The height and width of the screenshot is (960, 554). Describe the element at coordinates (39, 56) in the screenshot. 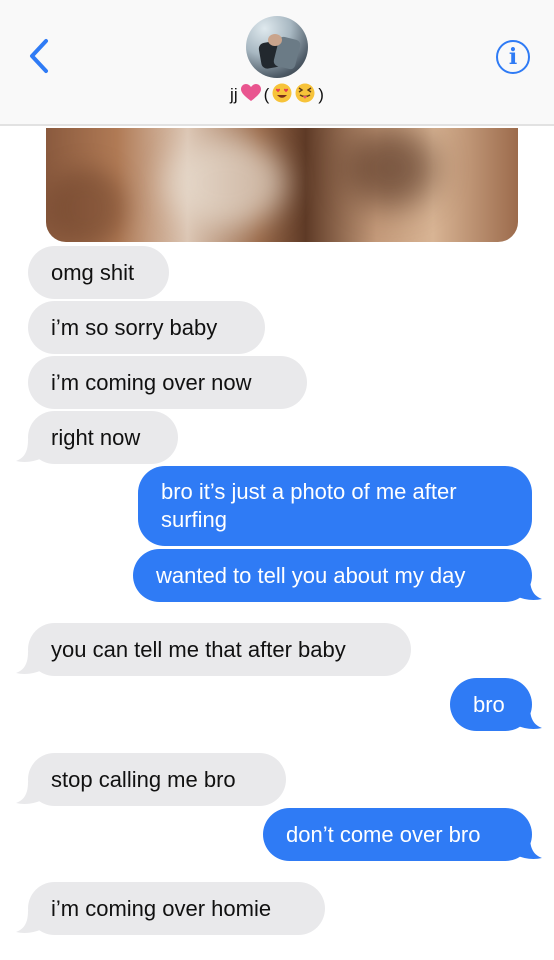

I see `chevron-left-icon` at that location.